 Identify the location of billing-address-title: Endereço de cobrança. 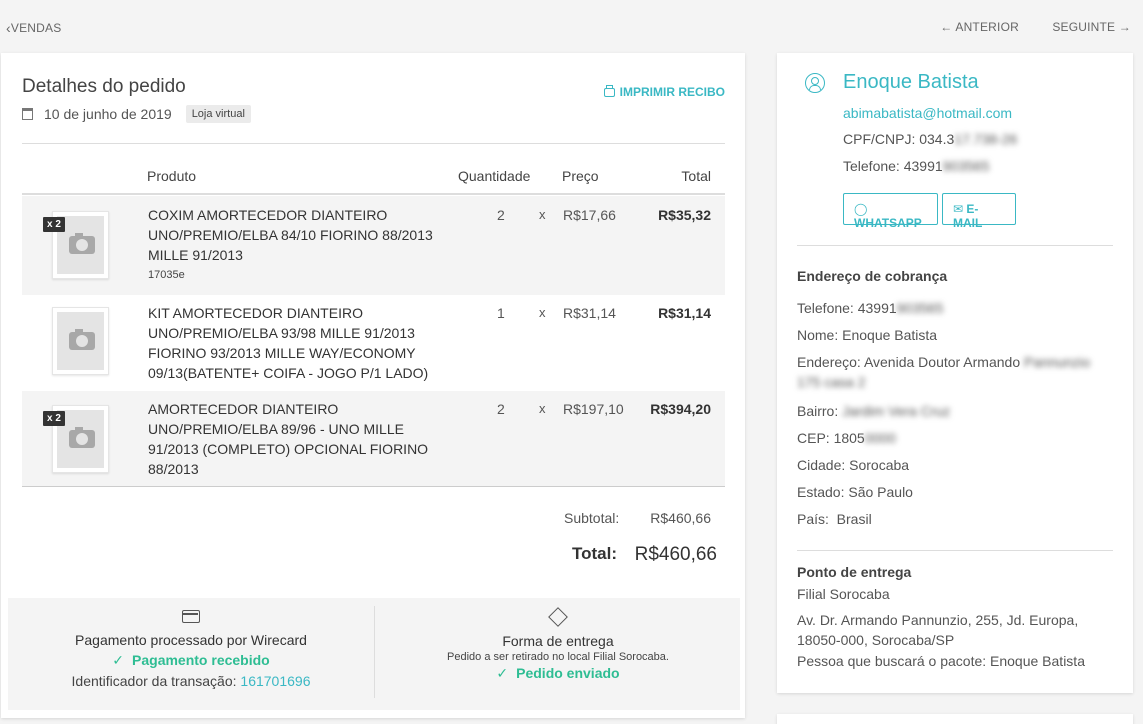
(872, 276).